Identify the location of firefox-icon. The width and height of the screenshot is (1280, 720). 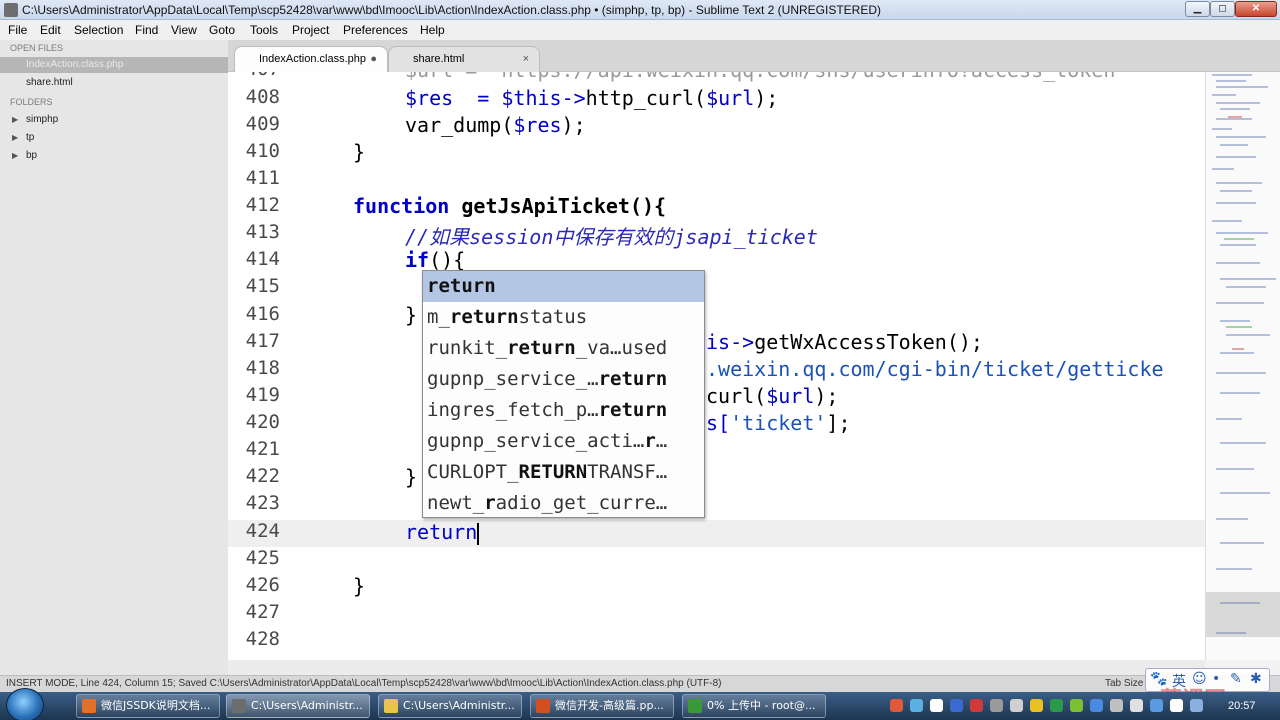
(89, 706).